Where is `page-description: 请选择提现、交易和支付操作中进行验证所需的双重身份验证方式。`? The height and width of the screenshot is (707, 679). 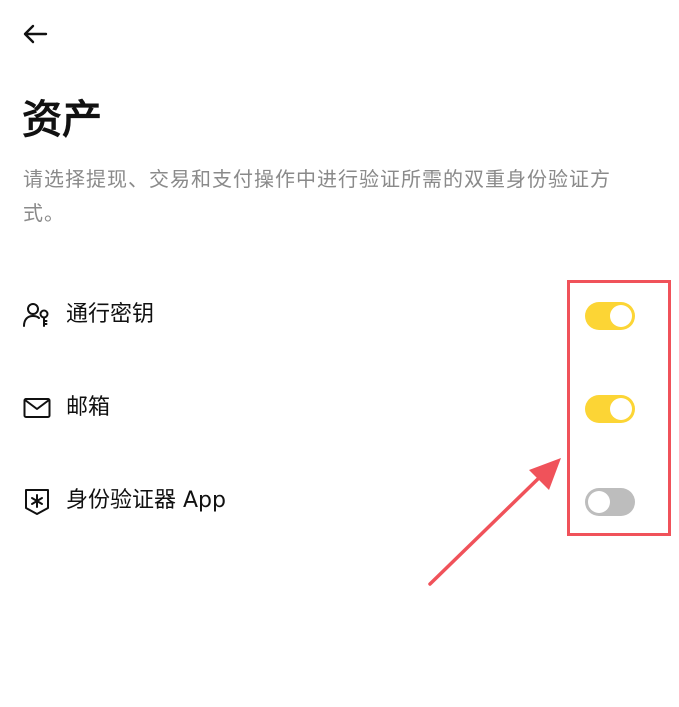 page-description: 请选择提现、交易和支付操作中进行验证所需的双重身份验证方式。 is located at coordinates (317, 196).